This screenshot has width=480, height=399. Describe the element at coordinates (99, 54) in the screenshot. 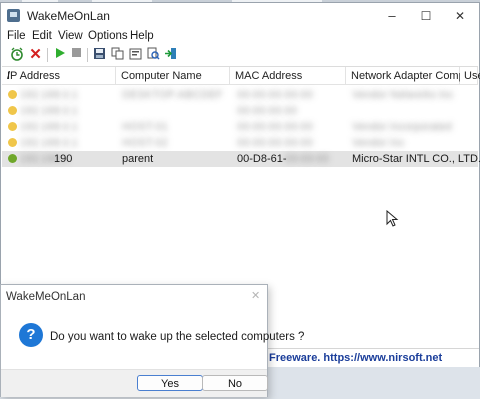

I see `save-icon` at that location.